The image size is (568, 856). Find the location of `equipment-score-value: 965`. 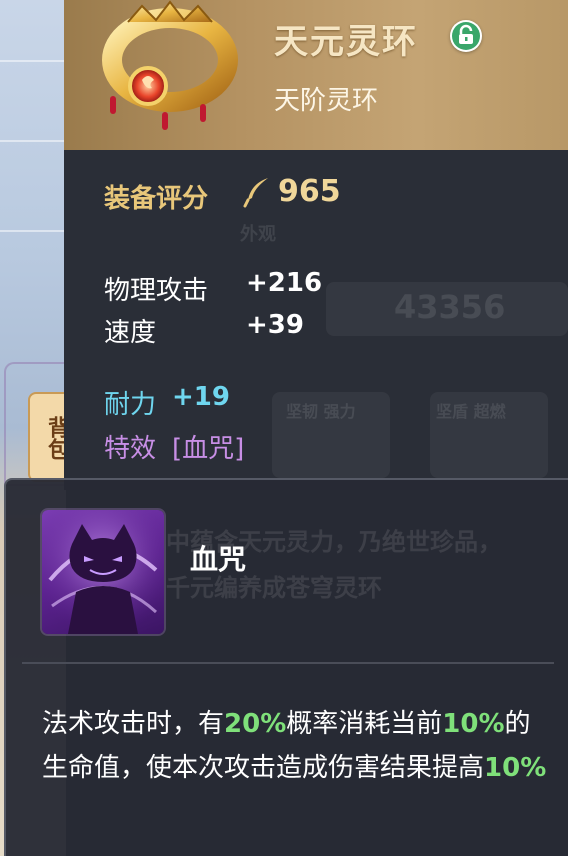

equipment-score-value: 965 is located at coordinates (309, 191).